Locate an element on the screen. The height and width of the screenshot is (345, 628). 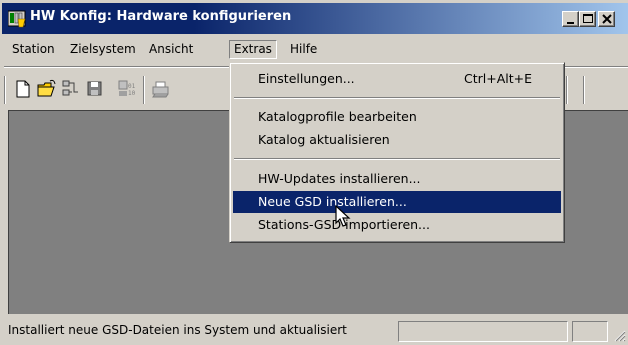
title-bar: HW Konfig: Hardware konfigurieren is located at coordinates (315, 18).